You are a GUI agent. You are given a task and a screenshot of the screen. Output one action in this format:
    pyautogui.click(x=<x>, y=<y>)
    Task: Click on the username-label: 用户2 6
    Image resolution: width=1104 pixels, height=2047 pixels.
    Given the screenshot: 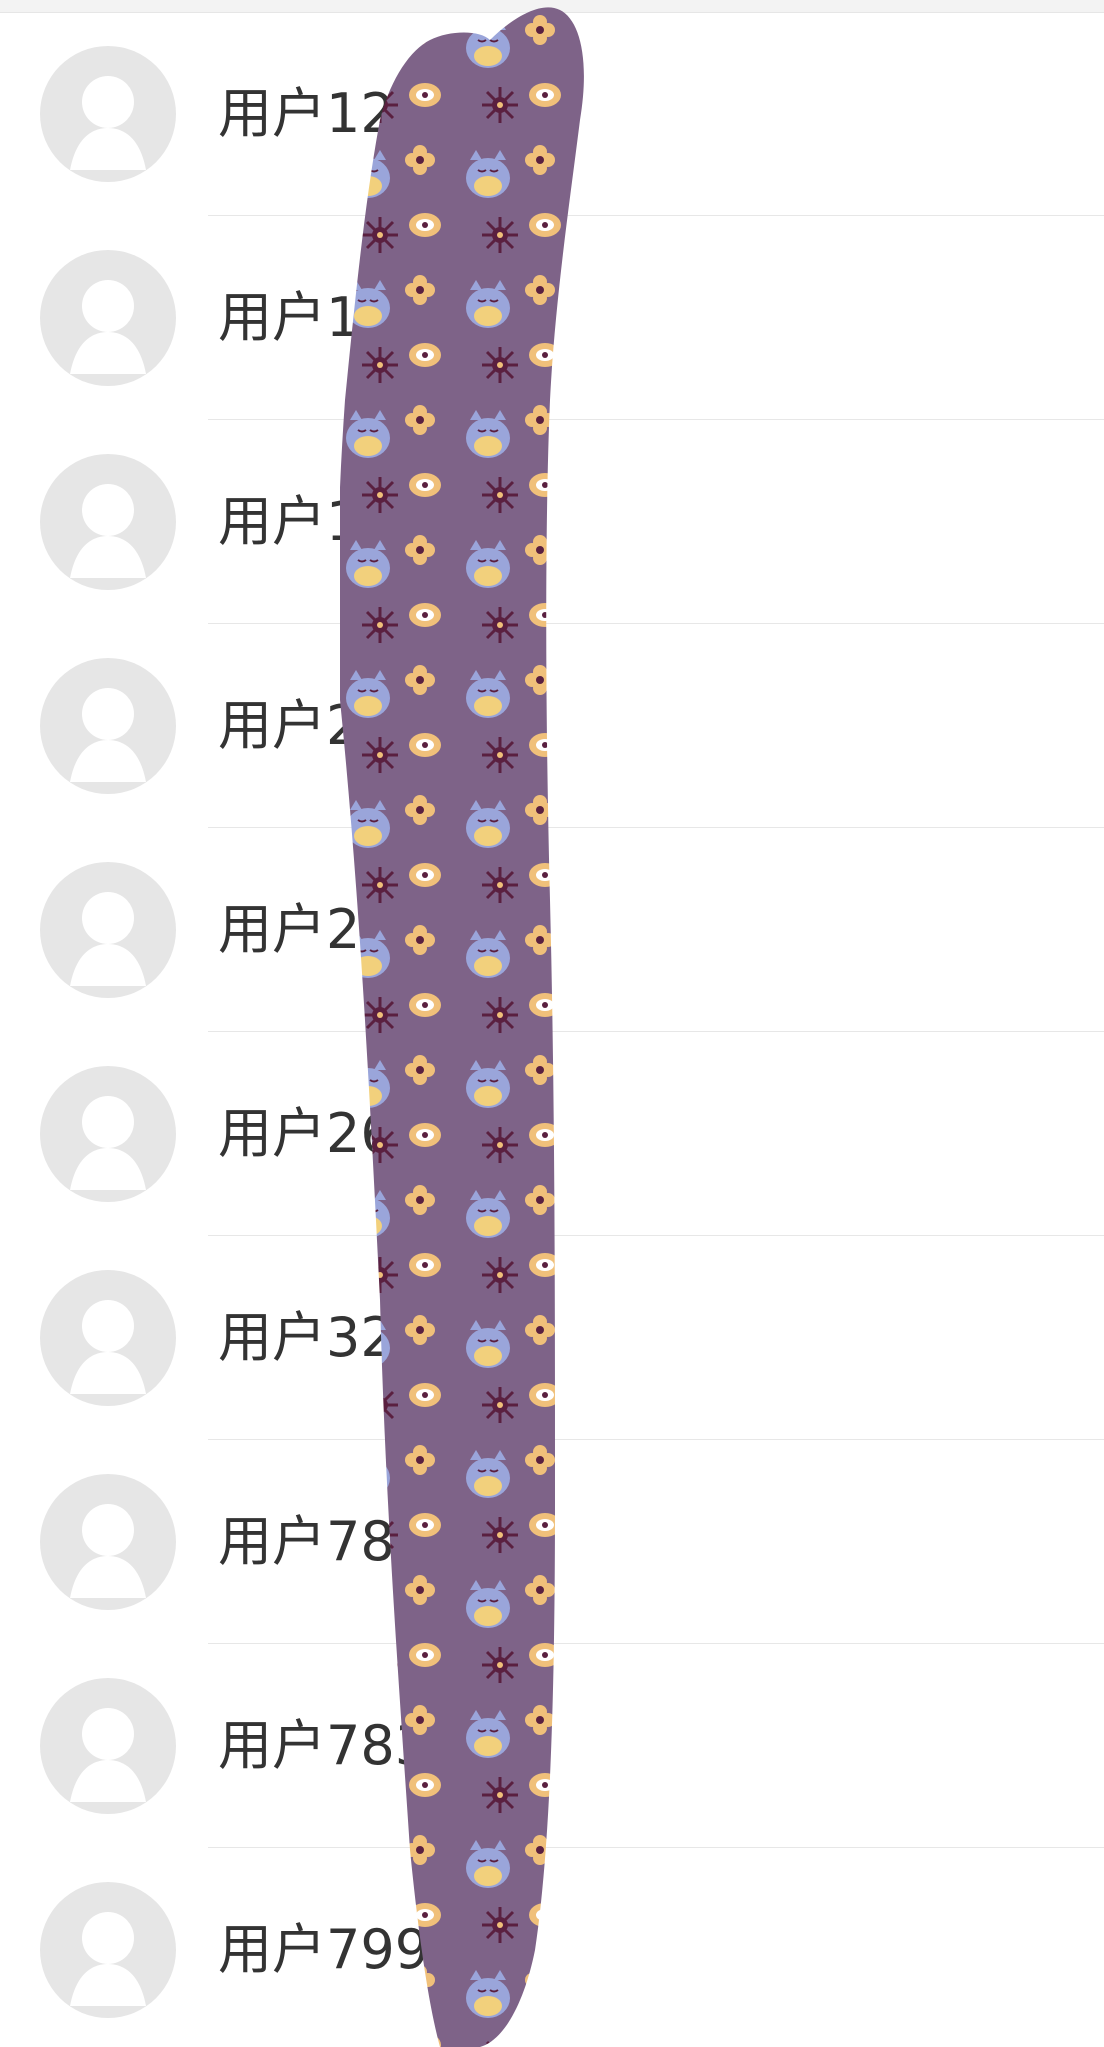 What is the action you would take?
    pyautogui.click(x=315, y=725)
    